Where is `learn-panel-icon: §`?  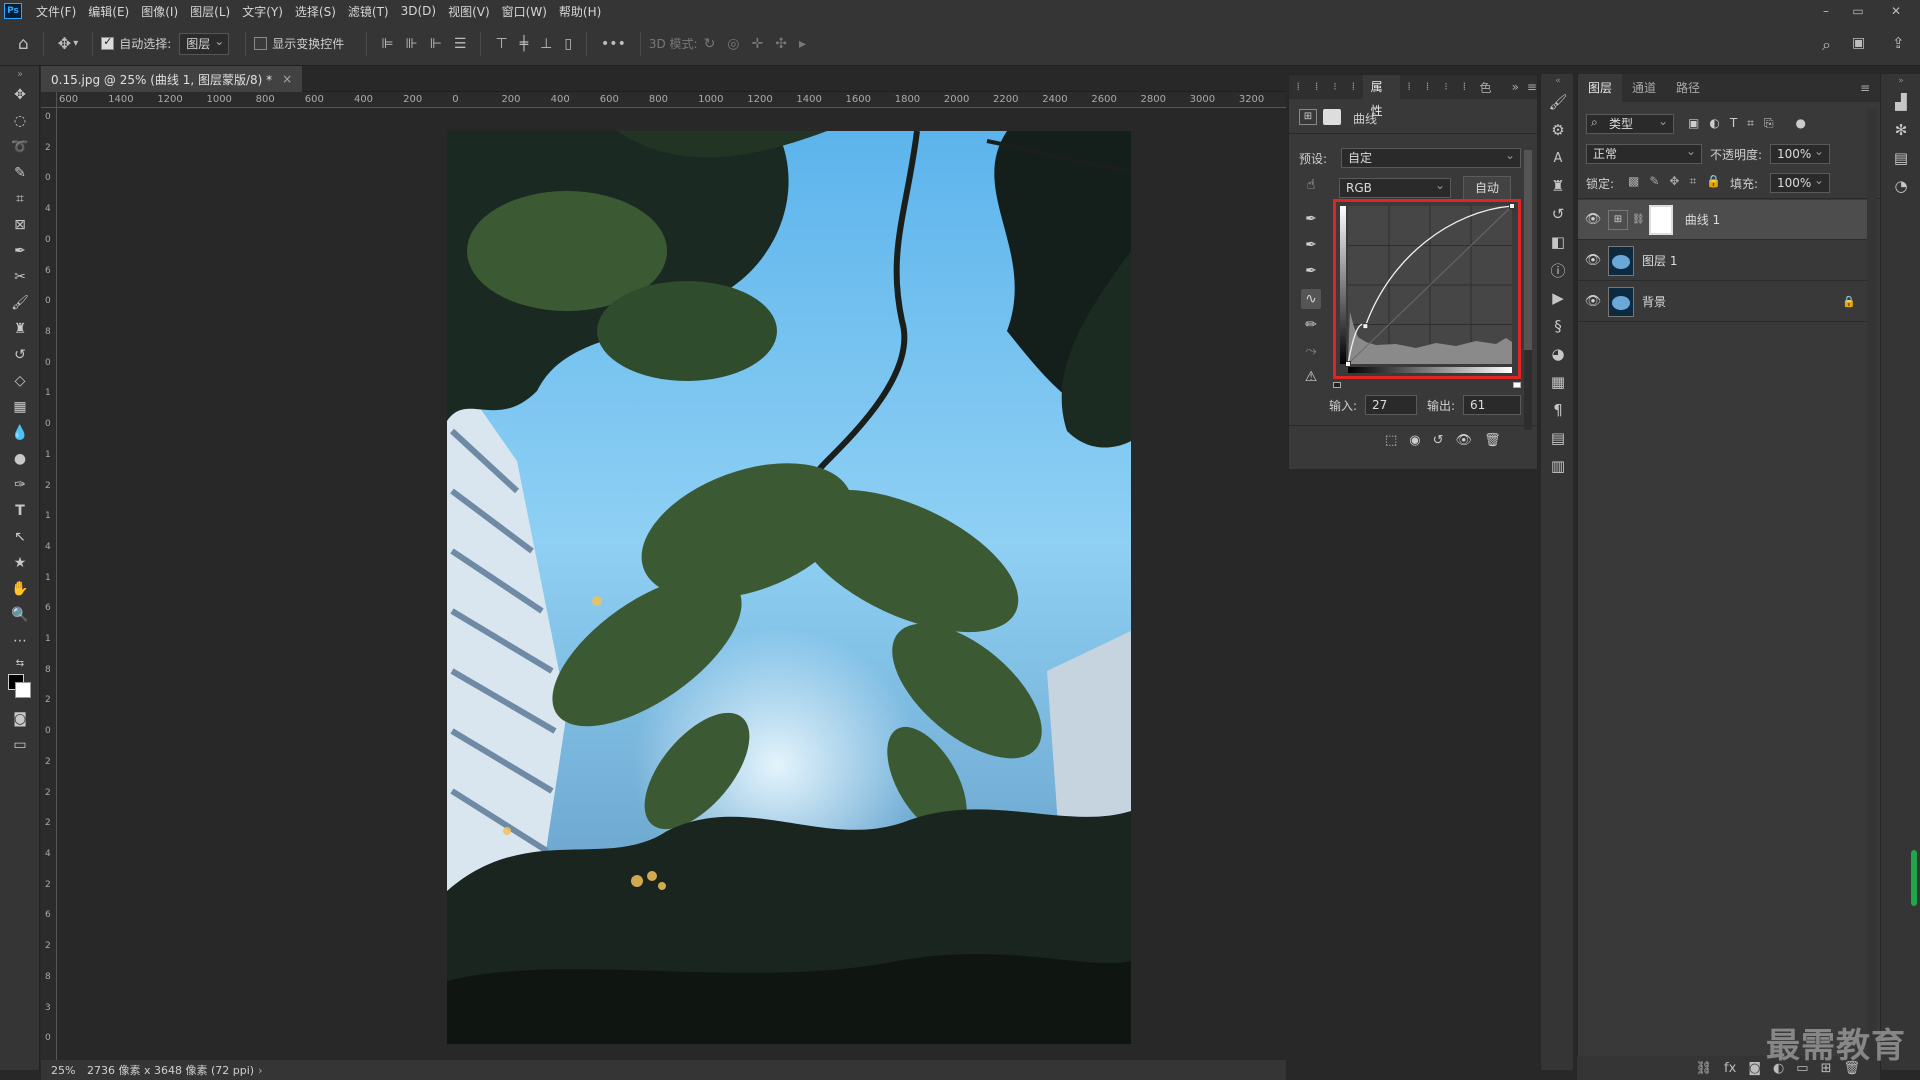 learn-panel-icon: § is located at coordinates (1558, 326).